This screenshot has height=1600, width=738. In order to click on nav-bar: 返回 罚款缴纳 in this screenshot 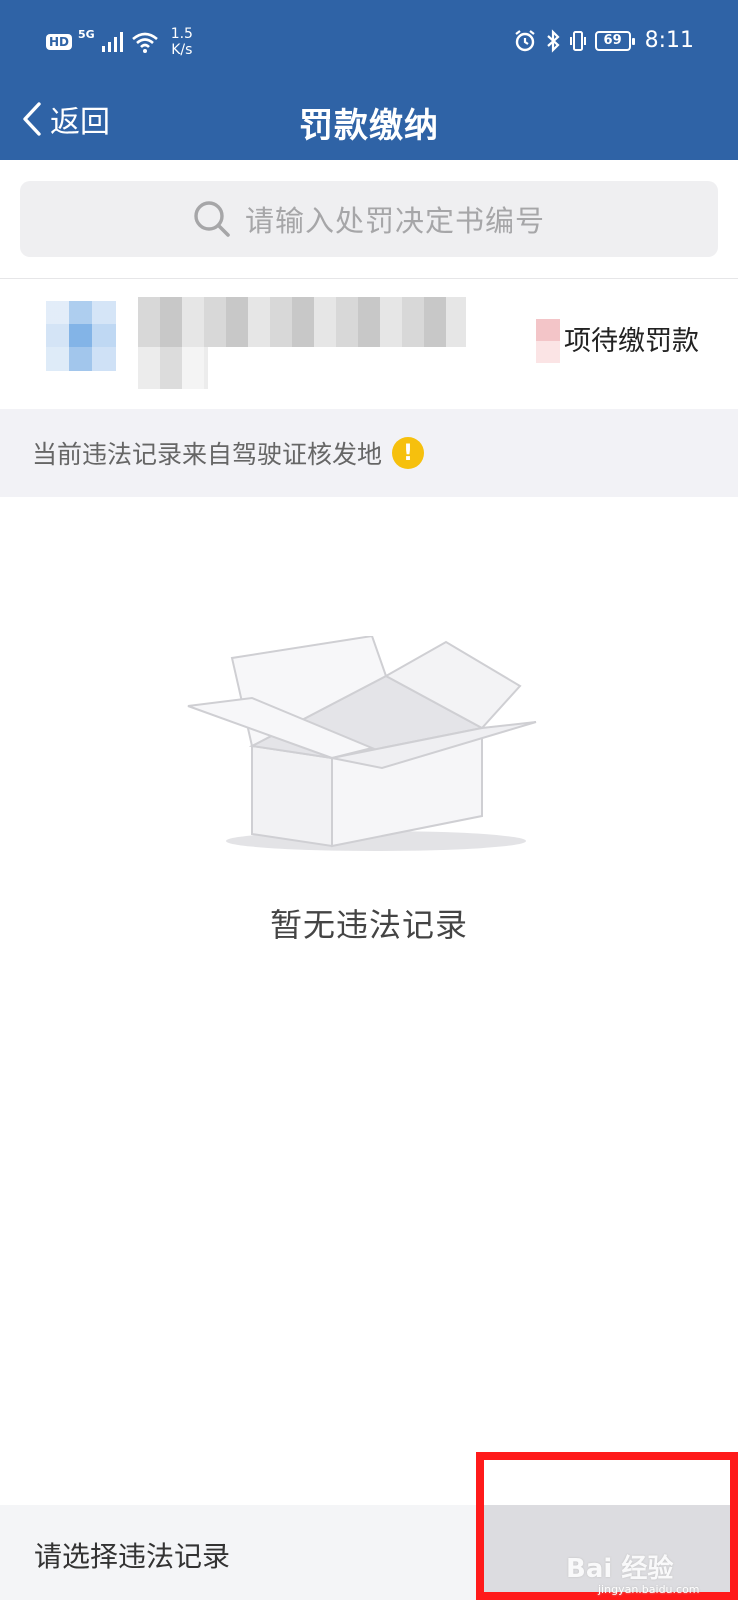, I will do `click(369, 120)`.